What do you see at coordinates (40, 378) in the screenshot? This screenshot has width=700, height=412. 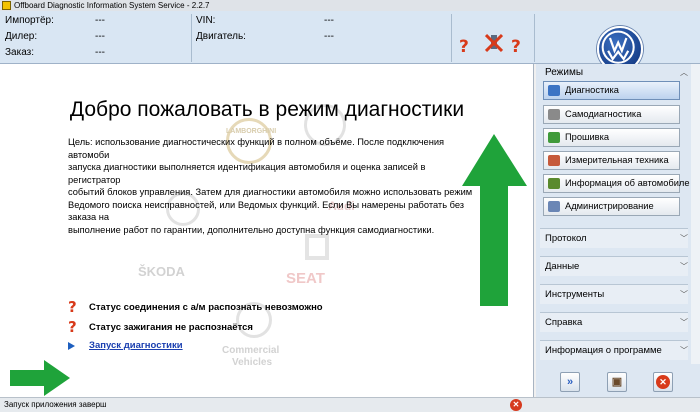 I see `green-arrow-right-icon` at bounding box center [40, 378].